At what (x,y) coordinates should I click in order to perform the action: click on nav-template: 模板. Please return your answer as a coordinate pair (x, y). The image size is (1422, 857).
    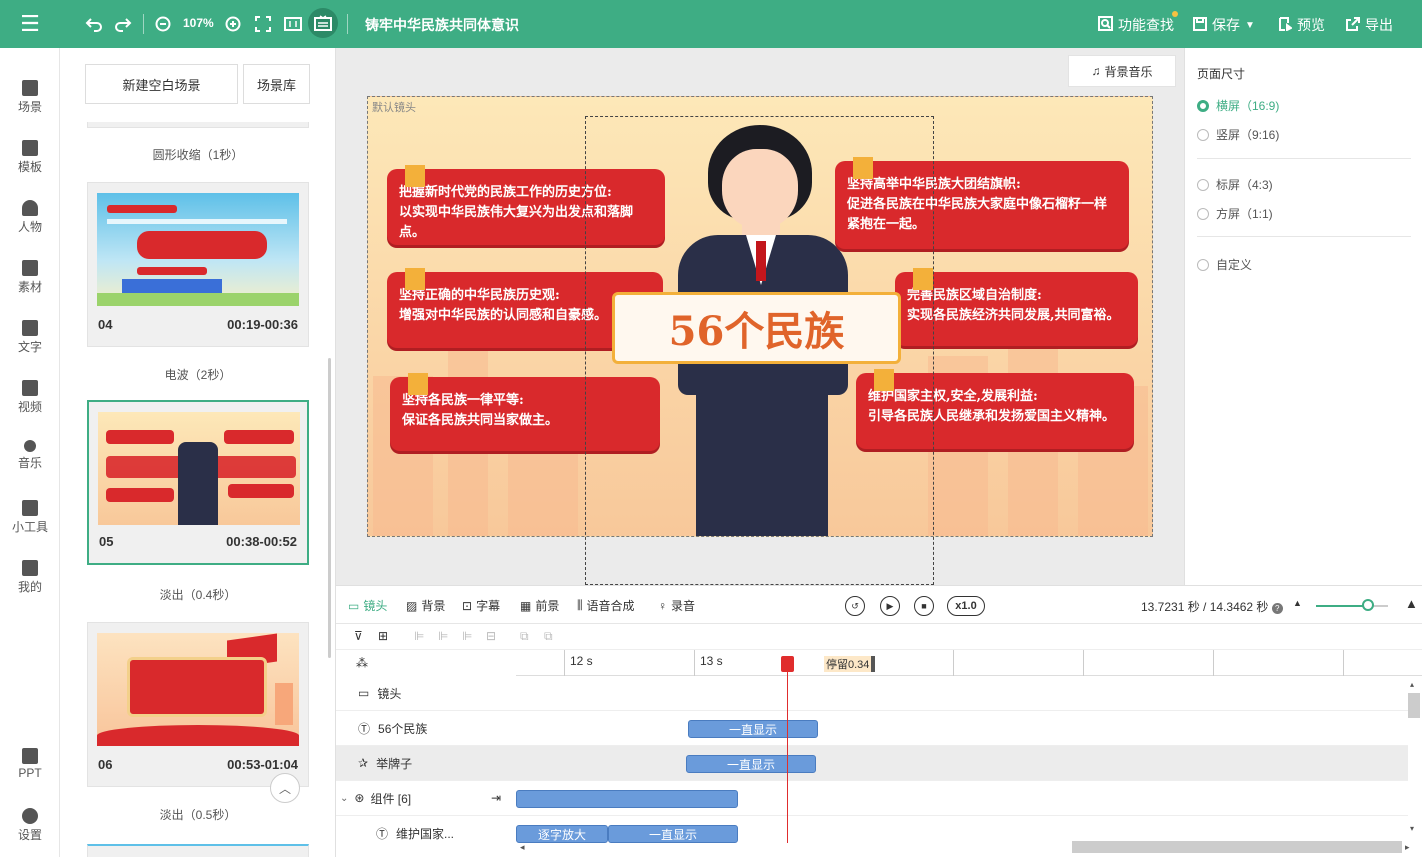
    Looking at the image, I should click on (30, 157).